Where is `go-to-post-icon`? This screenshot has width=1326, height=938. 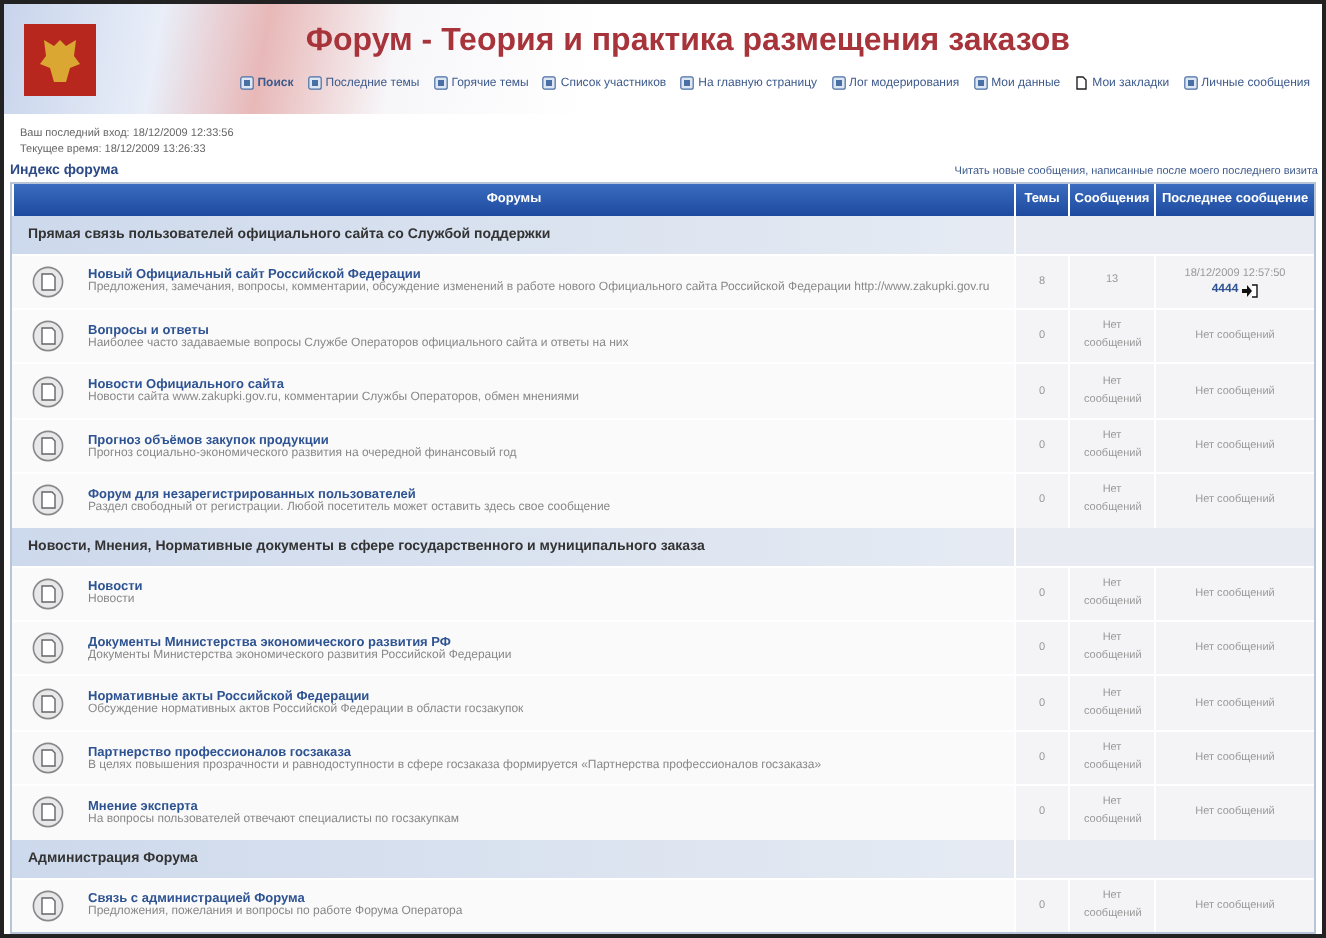
go-to-post-icon is located at coordinates (1250, 290).